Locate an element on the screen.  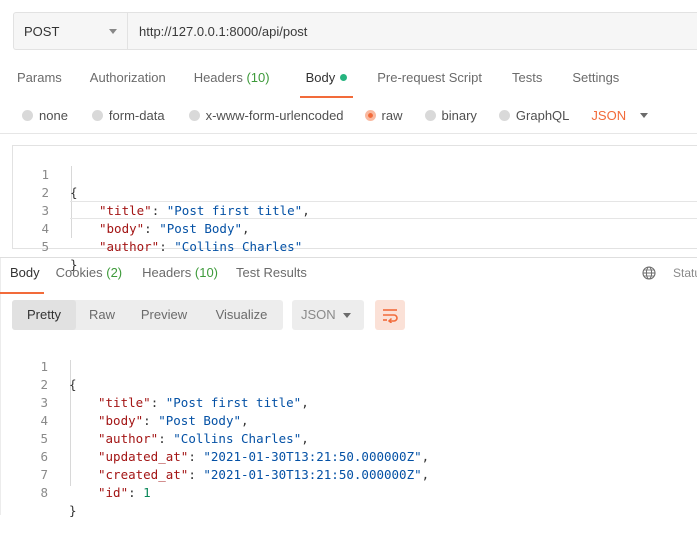
divider is located at coordinates (348, 133).